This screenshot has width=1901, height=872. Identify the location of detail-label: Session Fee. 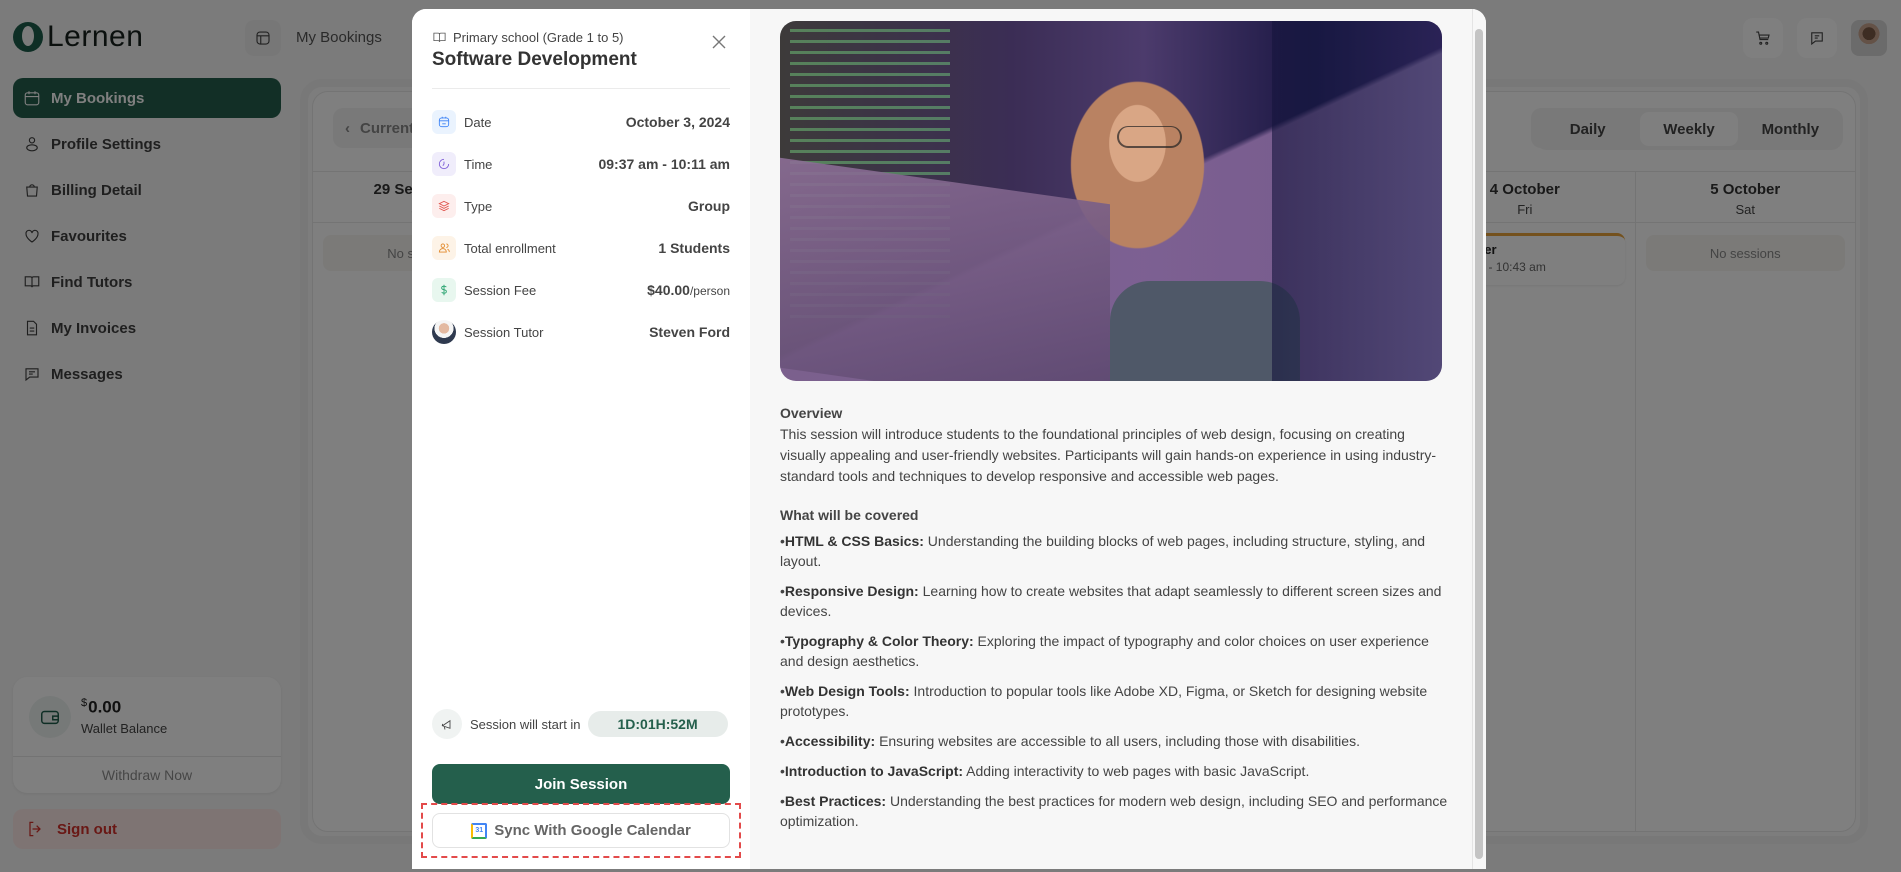
(500, 290).